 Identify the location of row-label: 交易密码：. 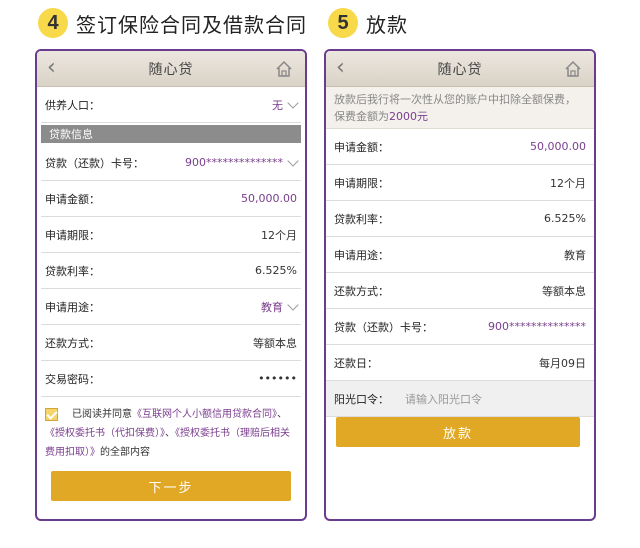
(72, 379).